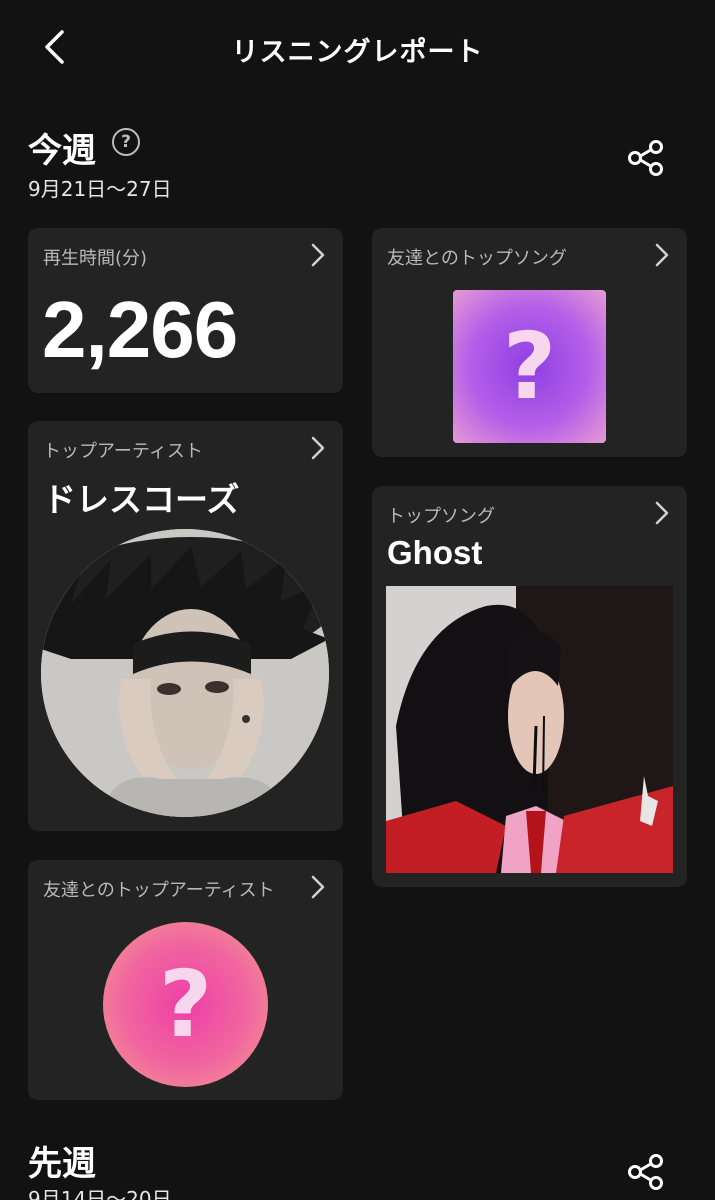 This screenshot has width=715, height=1200. Describe the element at coordinates (140, 329) in the screenshot. I see `minutes-played-value: 2,266` at that location.